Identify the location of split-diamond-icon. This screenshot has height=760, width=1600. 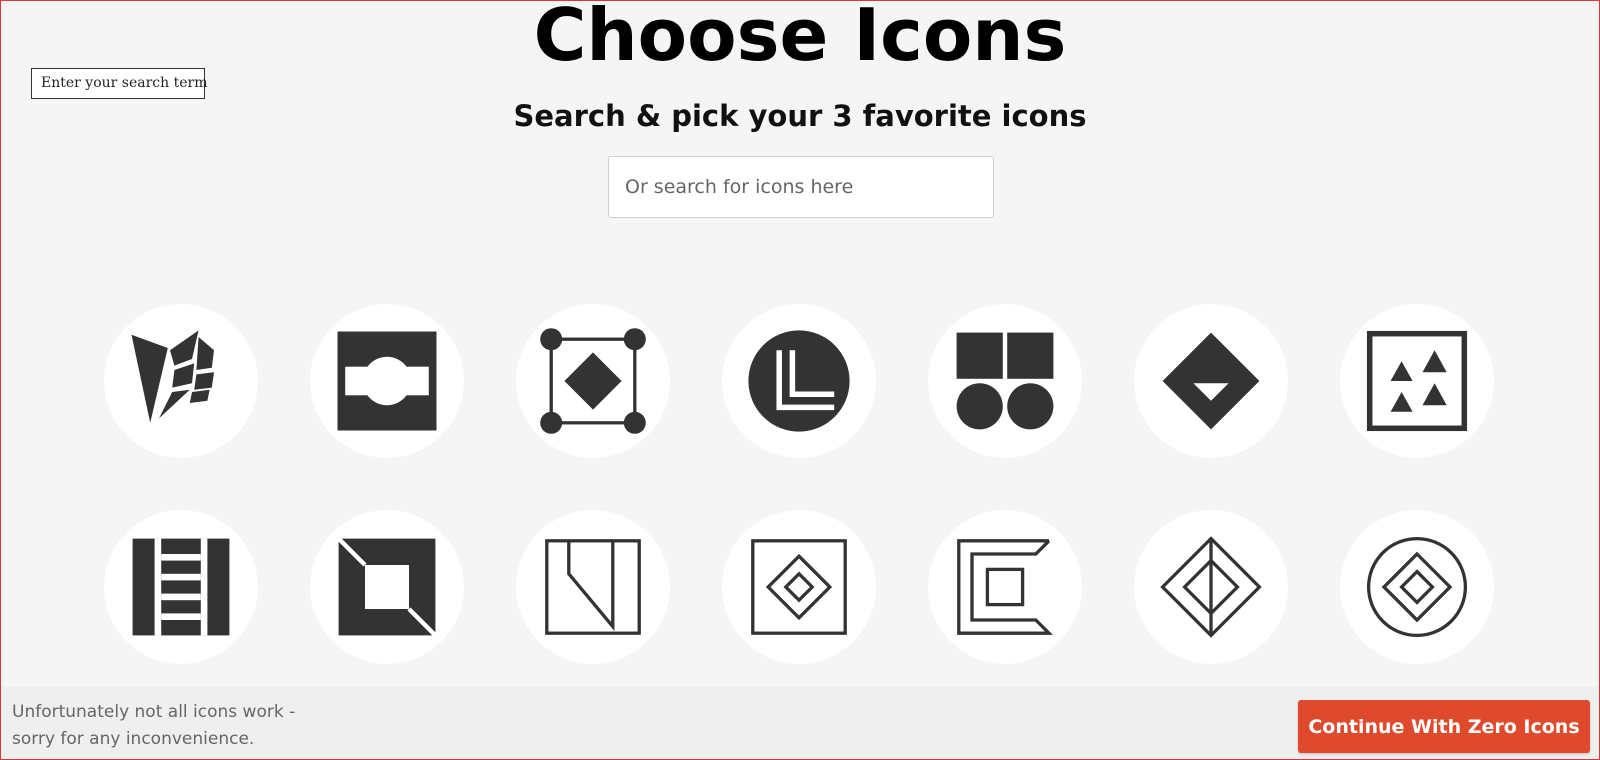
(1211, 587).